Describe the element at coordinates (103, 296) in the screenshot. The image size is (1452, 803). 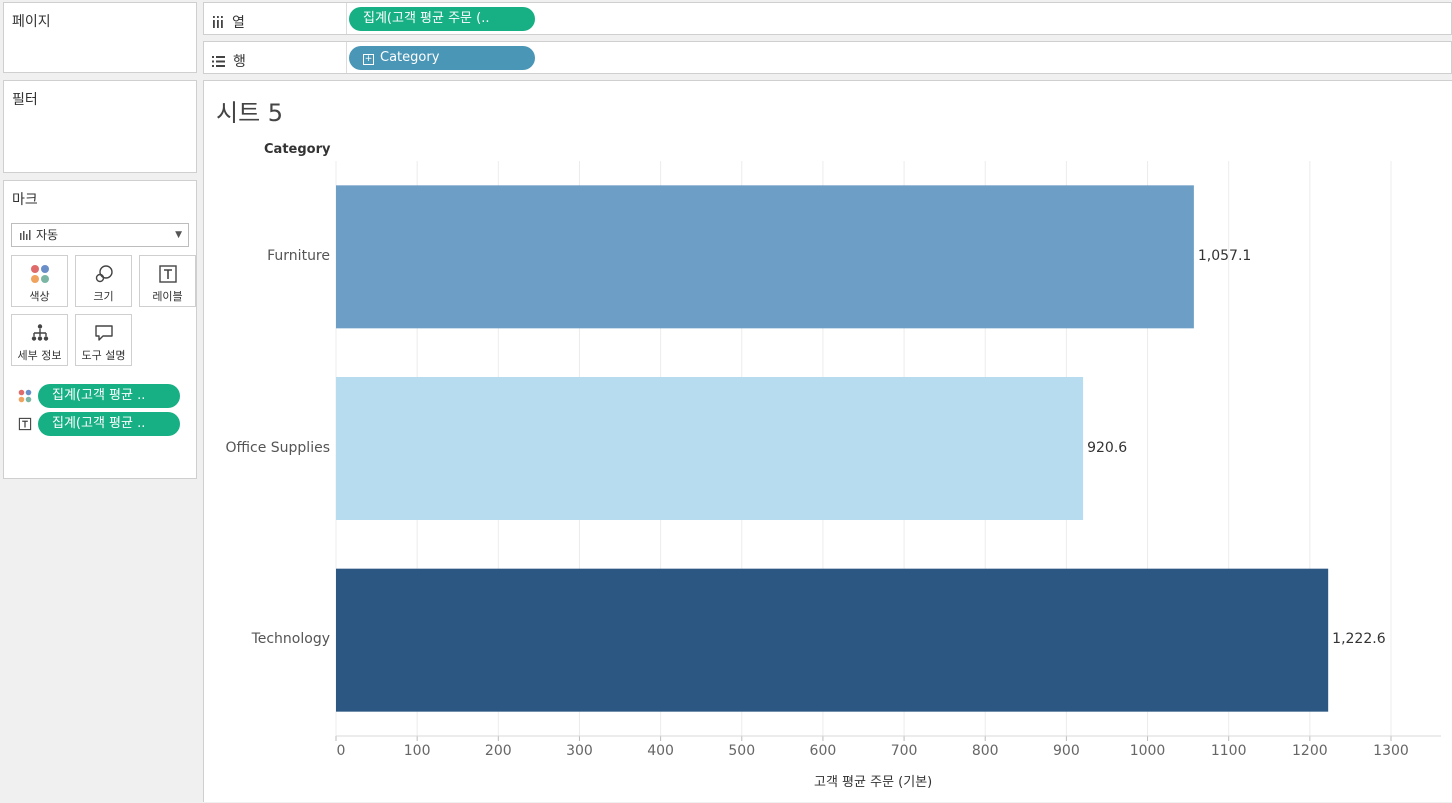
I see `size-button-label: 크기` at that location.